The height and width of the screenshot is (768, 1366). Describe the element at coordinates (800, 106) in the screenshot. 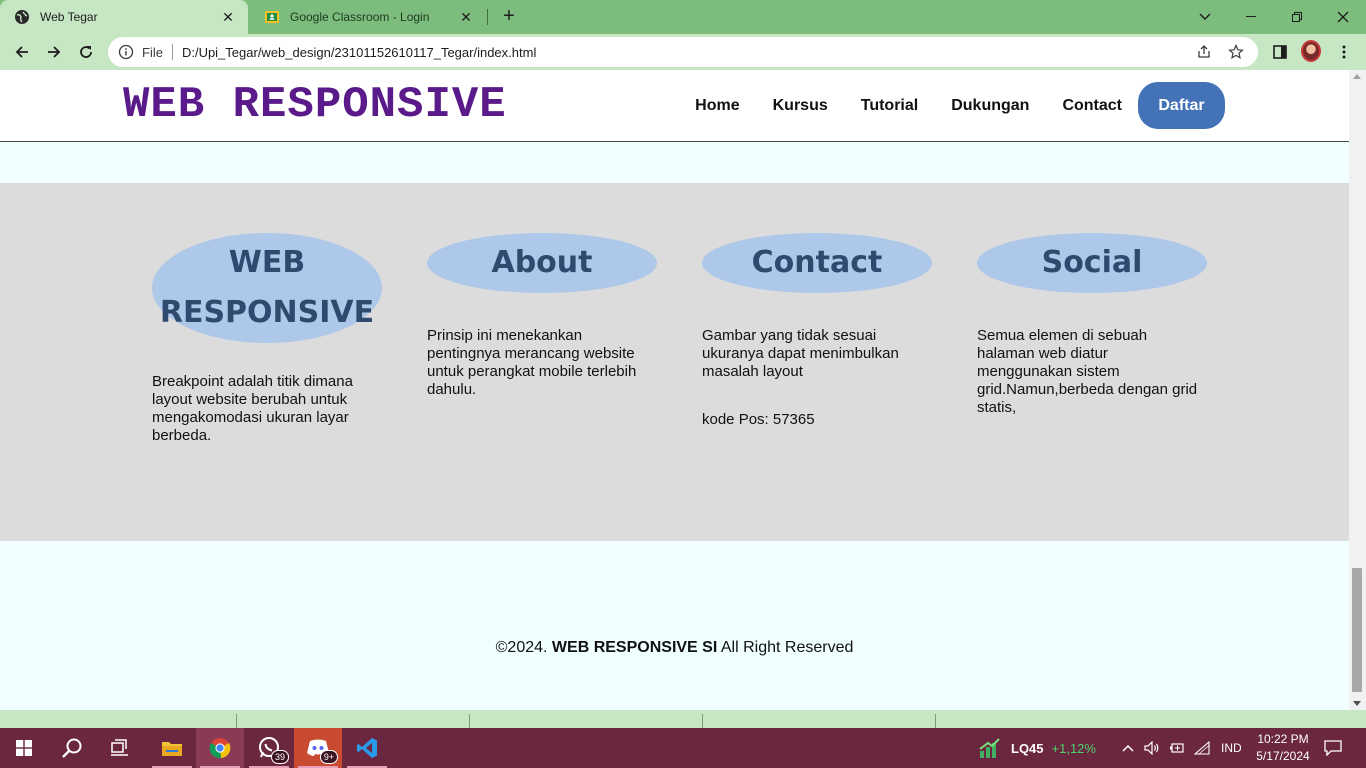

I see `nav-kursus: Kursus` at that location.